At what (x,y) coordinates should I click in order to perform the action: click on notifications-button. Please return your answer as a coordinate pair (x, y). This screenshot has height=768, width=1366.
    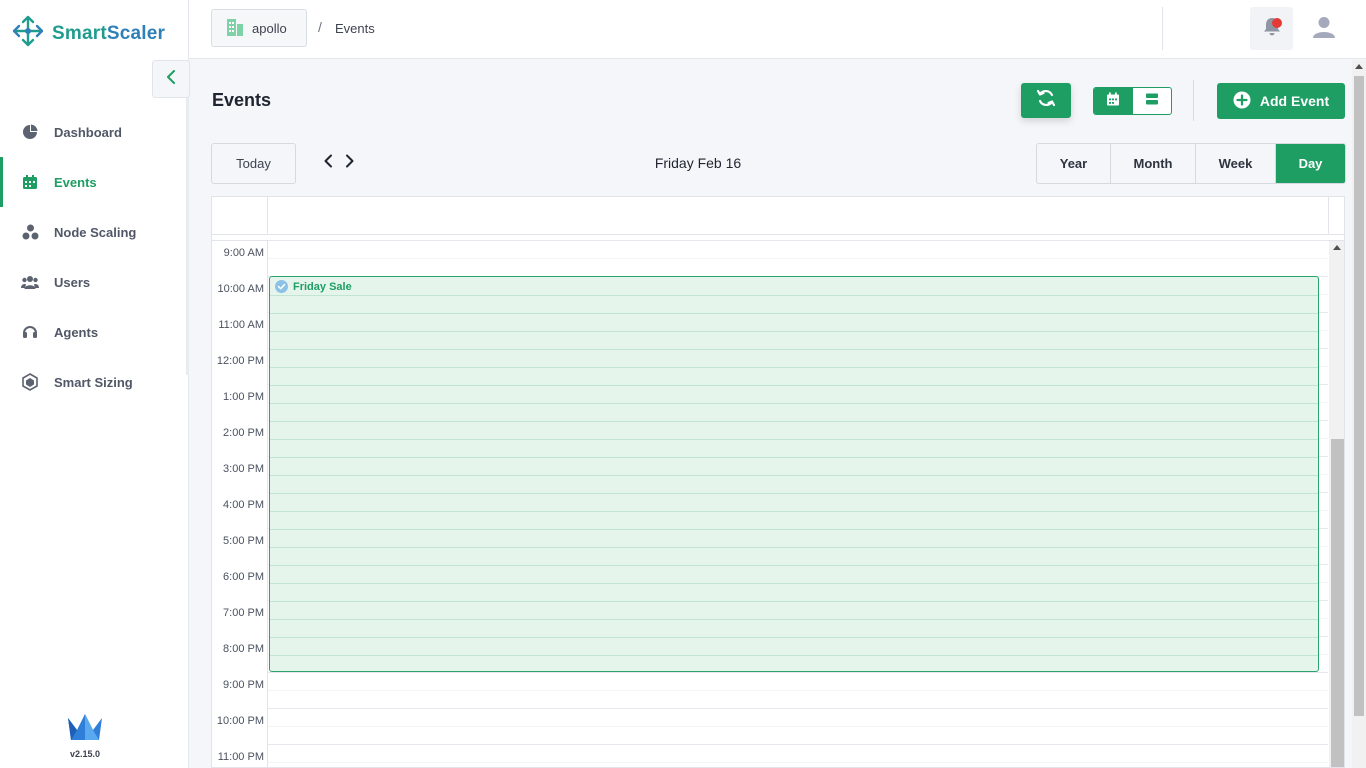
    Looking at the image, I should click on (1271, 28).